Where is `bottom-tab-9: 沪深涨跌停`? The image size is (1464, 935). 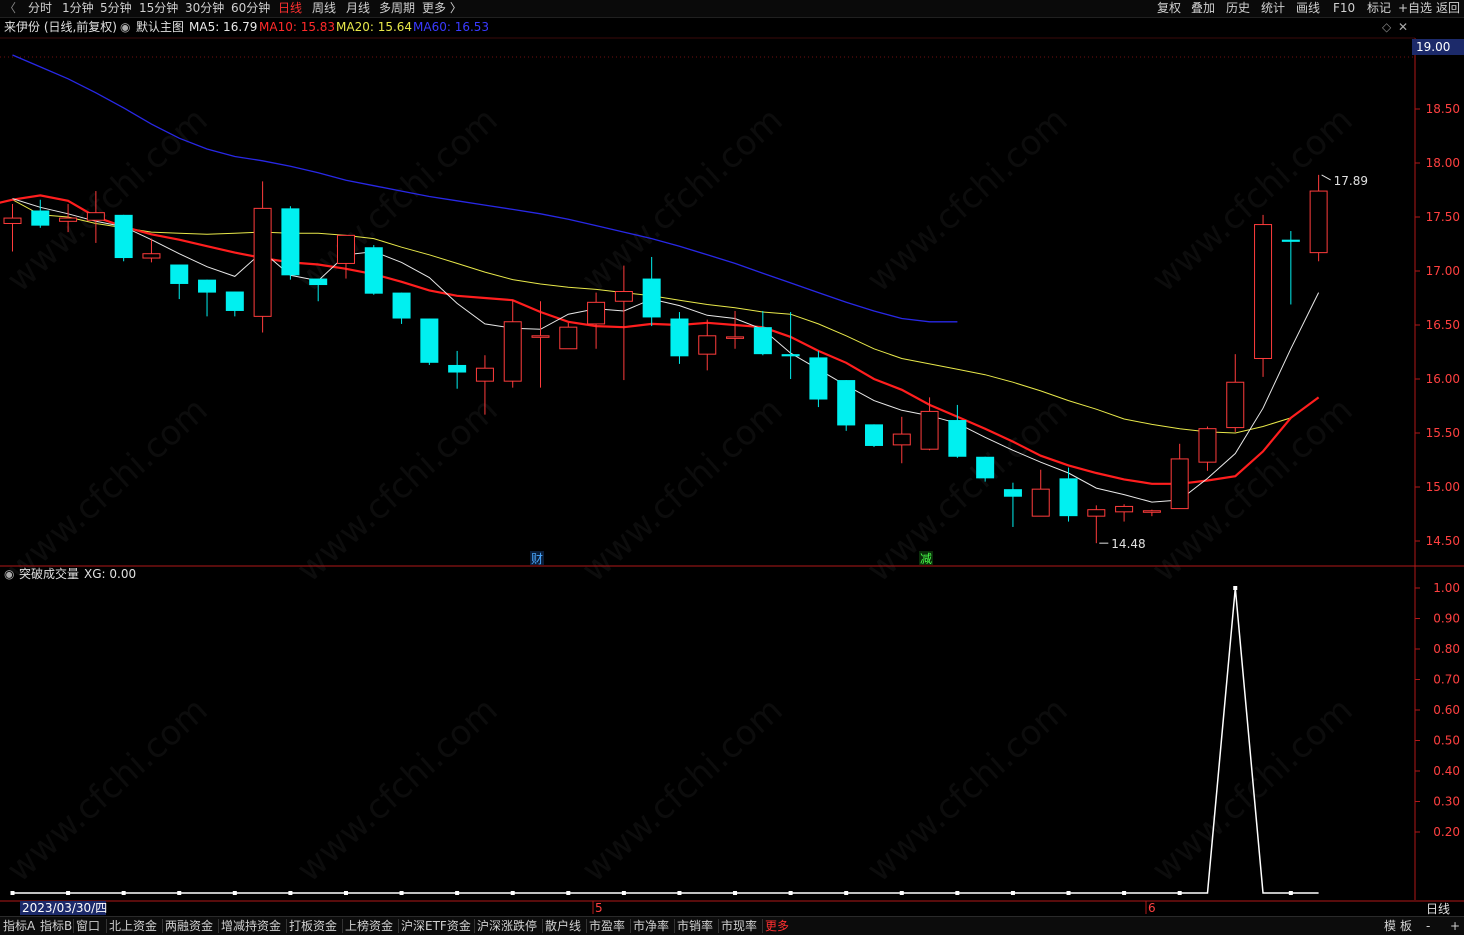
bottom-tab-9: 沪深涨跌停 is located at coordinates (507, 926).